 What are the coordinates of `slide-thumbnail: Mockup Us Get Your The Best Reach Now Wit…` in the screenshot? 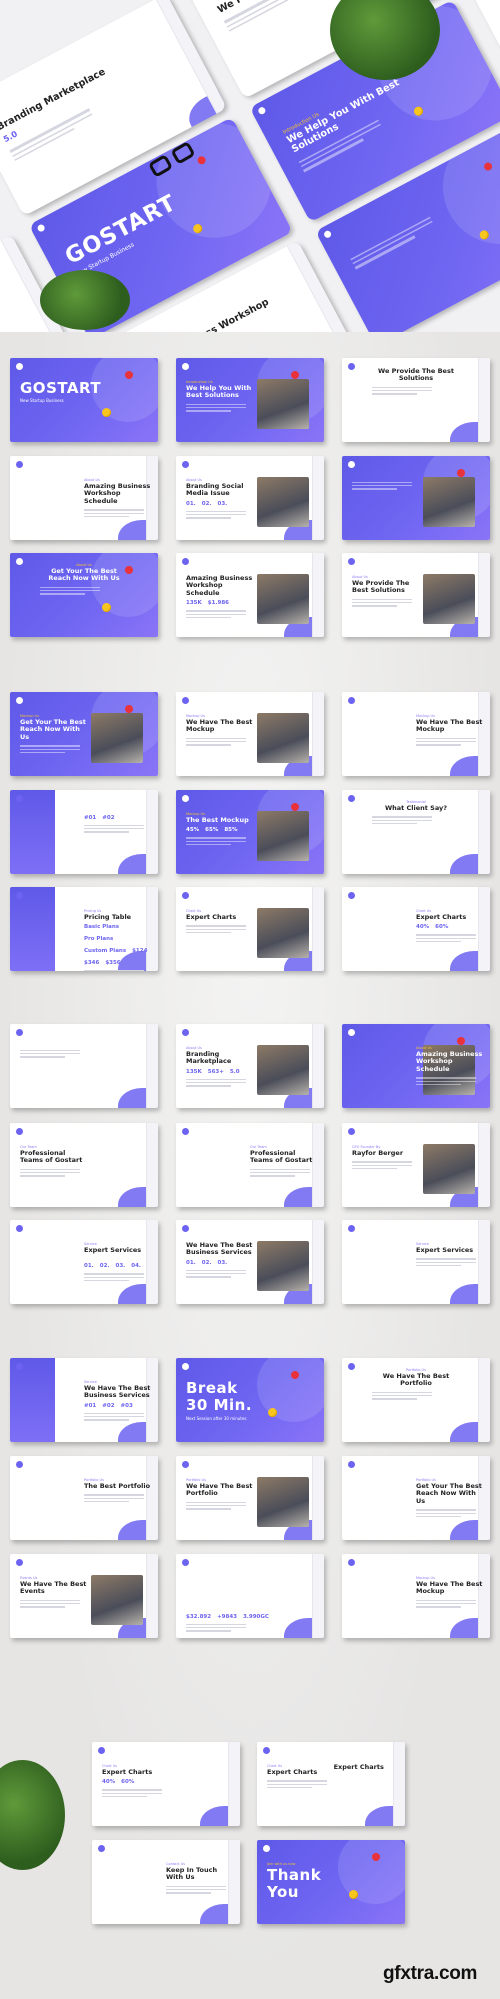 It's located at (84, 734).